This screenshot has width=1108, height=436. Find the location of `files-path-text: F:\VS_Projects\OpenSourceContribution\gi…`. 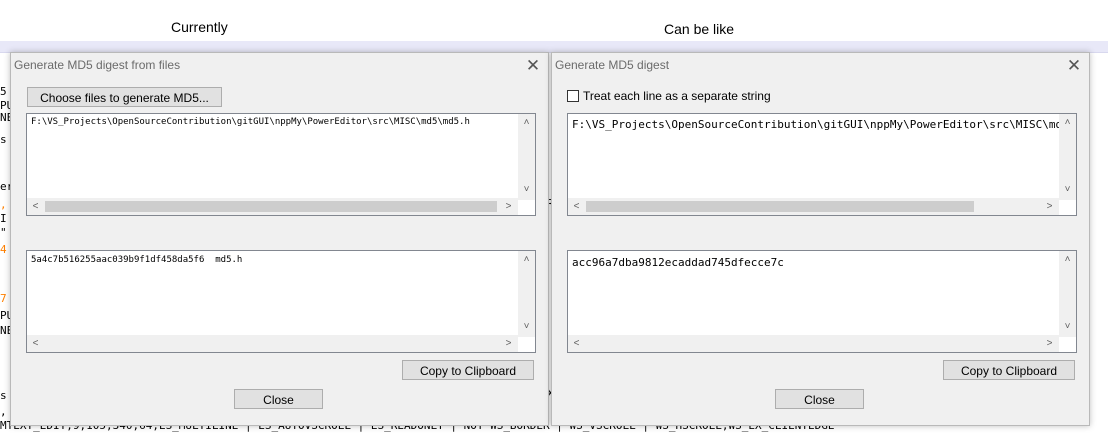

files-path-text: F:\VS_Projects\OpenSourceContribution\gi… is located at coordinates (250, 122).